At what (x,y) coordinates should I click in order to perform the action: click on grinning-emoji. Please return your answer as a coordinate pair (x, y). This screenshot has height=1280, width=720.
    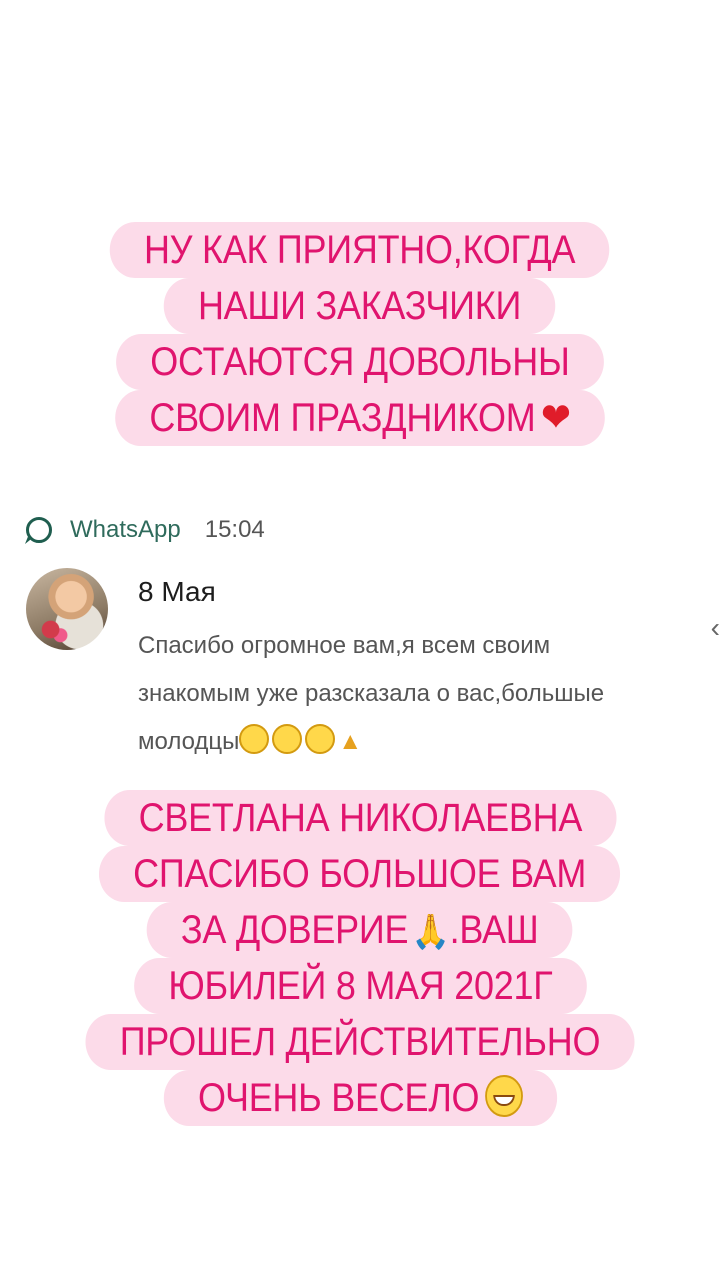
    Looking at the image, I should click on (503, 1096).